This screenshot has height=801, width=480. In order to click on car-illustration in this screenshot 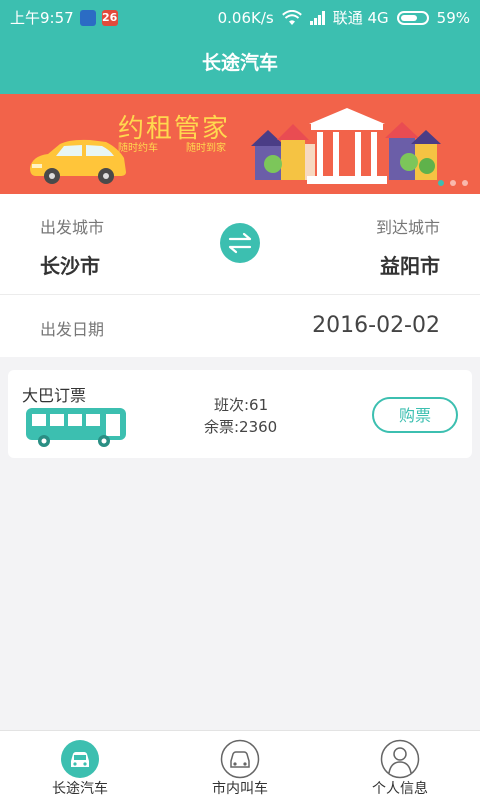, I will do `click(78, 161)`.